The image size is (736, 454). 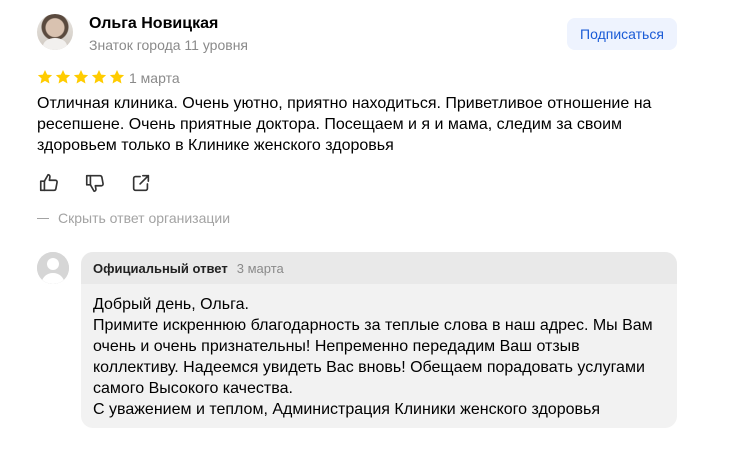 I want to click on thumbs-down-icon, so click(x=95, y=183).